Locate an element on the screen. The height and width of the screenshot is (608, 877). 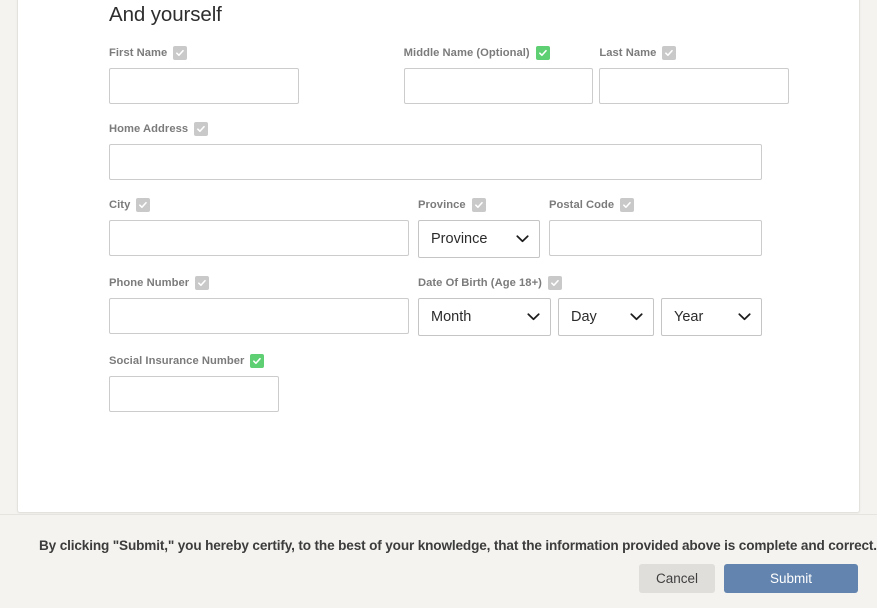
field-middle-name: Middle Name (Optional) is located at coordinates (498, 74).